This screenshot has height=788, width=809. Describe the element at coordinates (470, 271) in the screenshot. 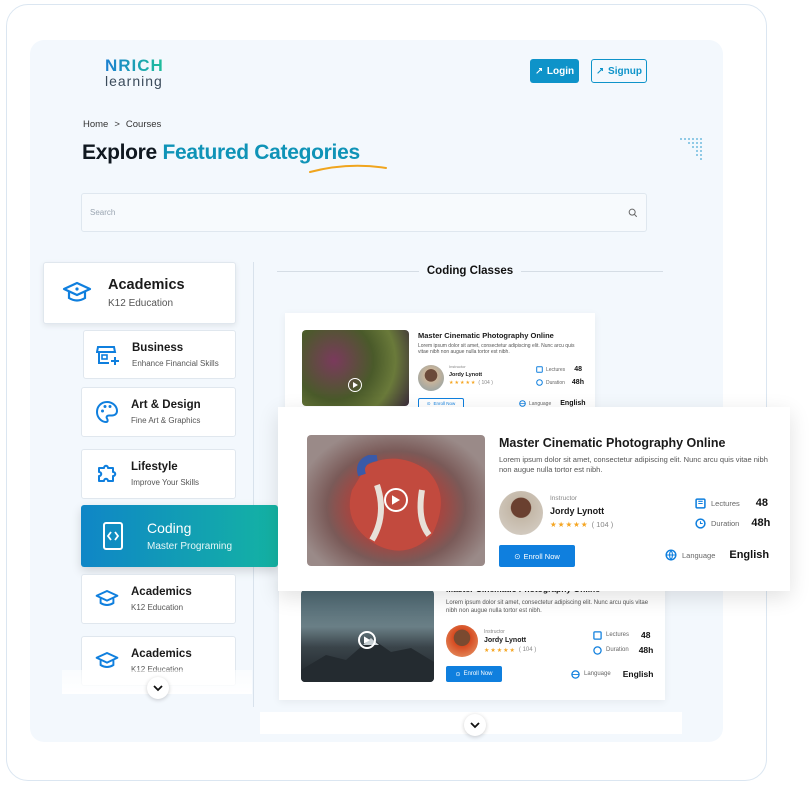

I see `section-heading: Coding Classes` at that location.